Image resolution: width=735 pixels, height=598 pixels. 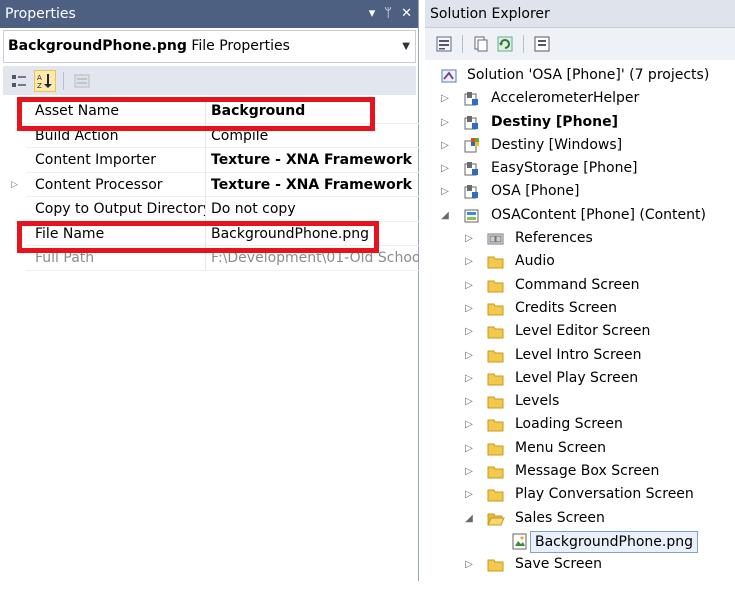 What do you see at coordinates (564, 168) in the screenshot?
I see `tree-item-label: EasyStorage [Phone]` at bounding box center [564, 168].